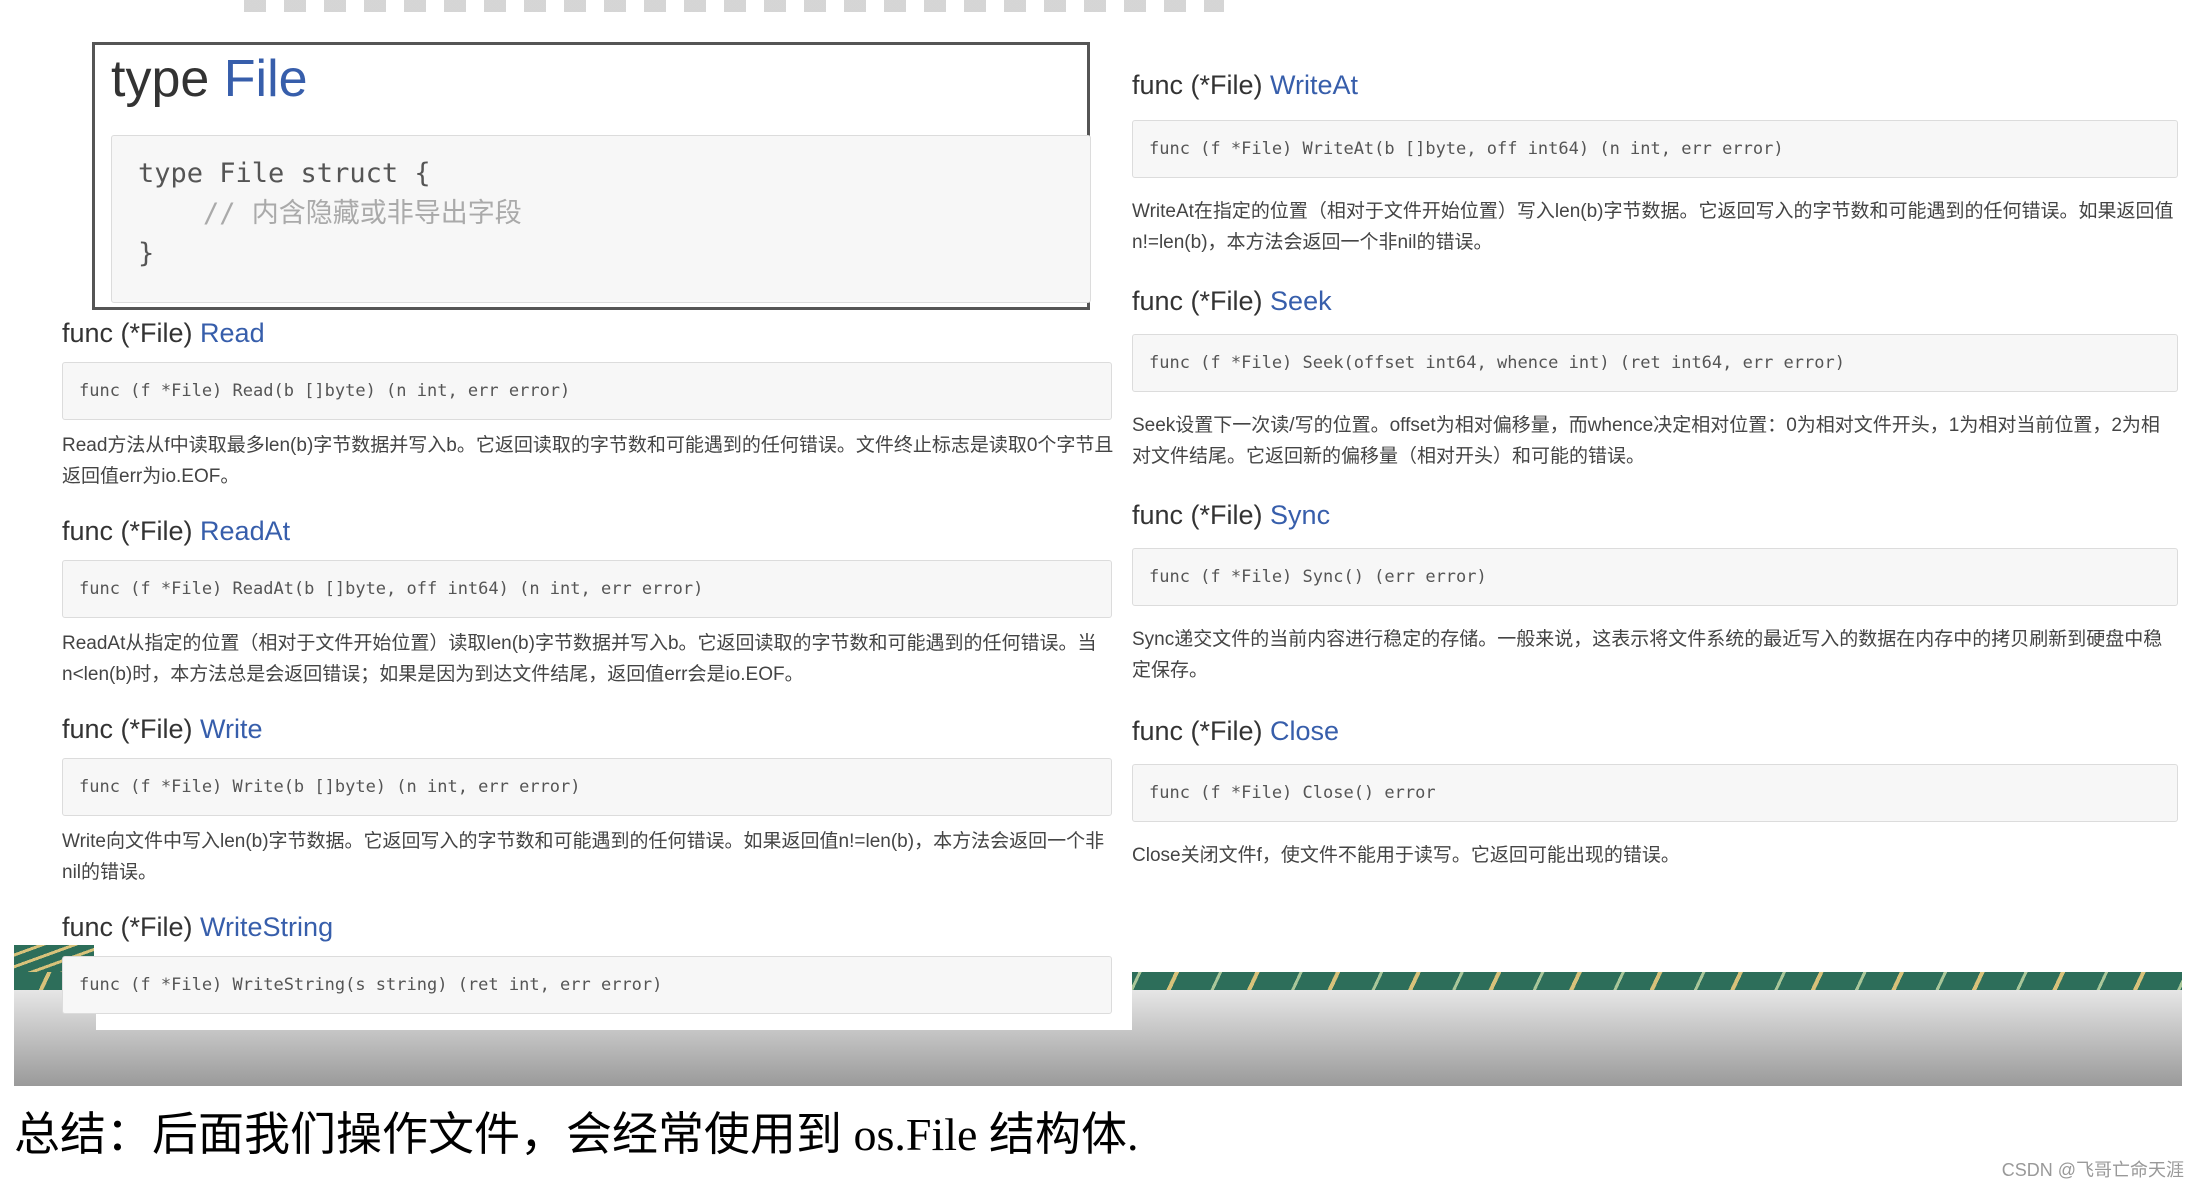 This screenshot has width=2196, height=1186. What do you see at coordinates (176, 531) in the screenshot?
I see `func-heading-readat: func (*File) ReadAt` at bounding box center [176, 531].